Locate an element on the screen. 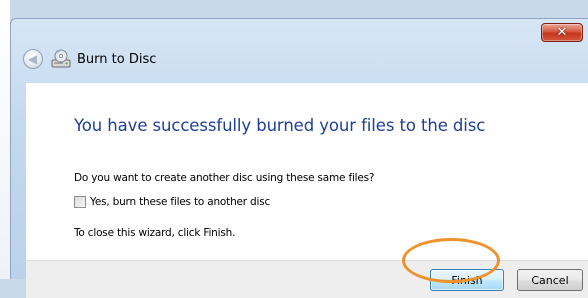 The width and height of the screenshot is (588, 298). back-button: ◀ is located at coordinates (33, 59).